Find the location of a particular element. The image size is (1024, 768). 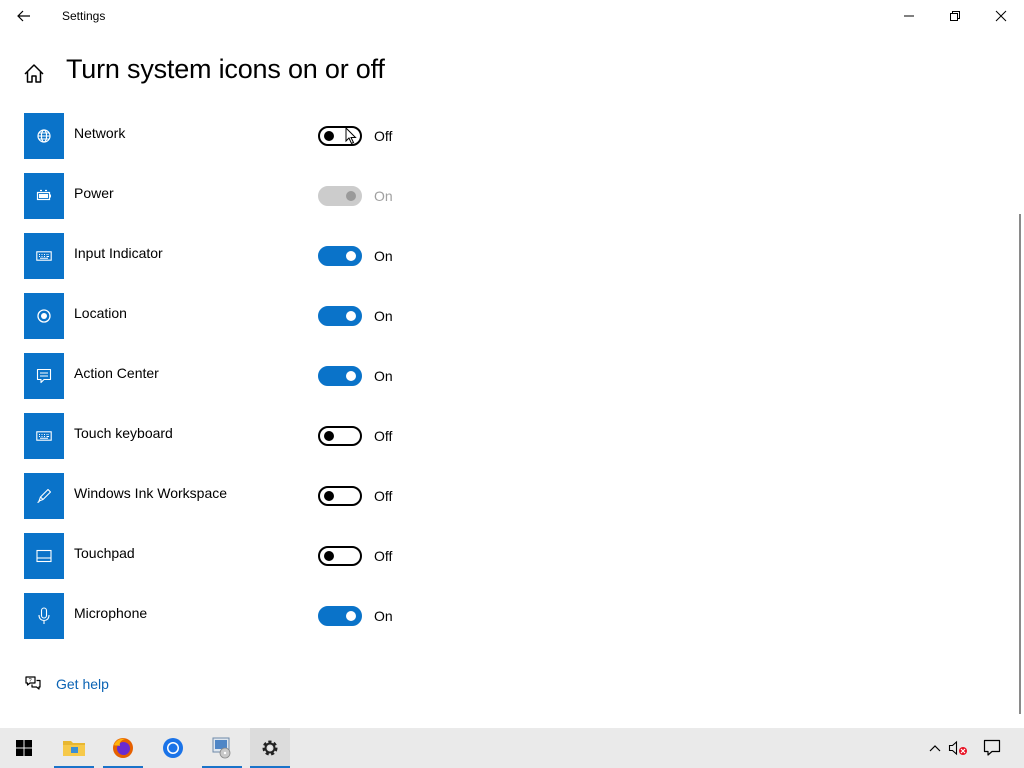

battery-icon is located at coordinates (44, 196).